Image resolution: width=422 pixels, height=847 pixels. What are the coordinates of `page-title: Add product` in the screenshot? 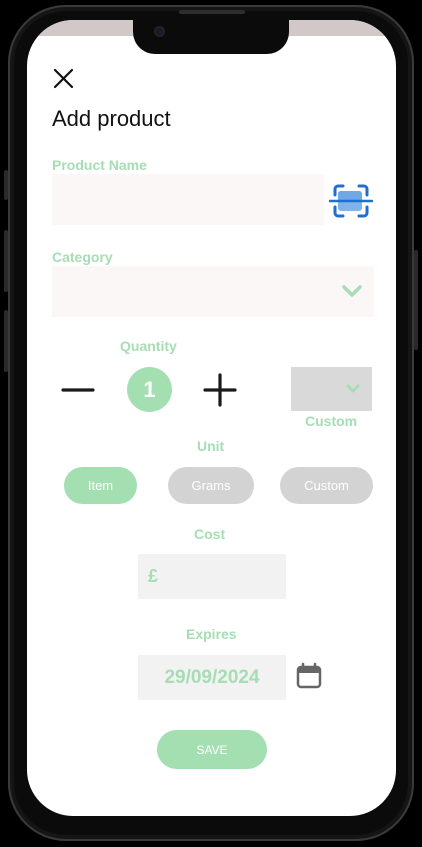 It's located at (111, 118).